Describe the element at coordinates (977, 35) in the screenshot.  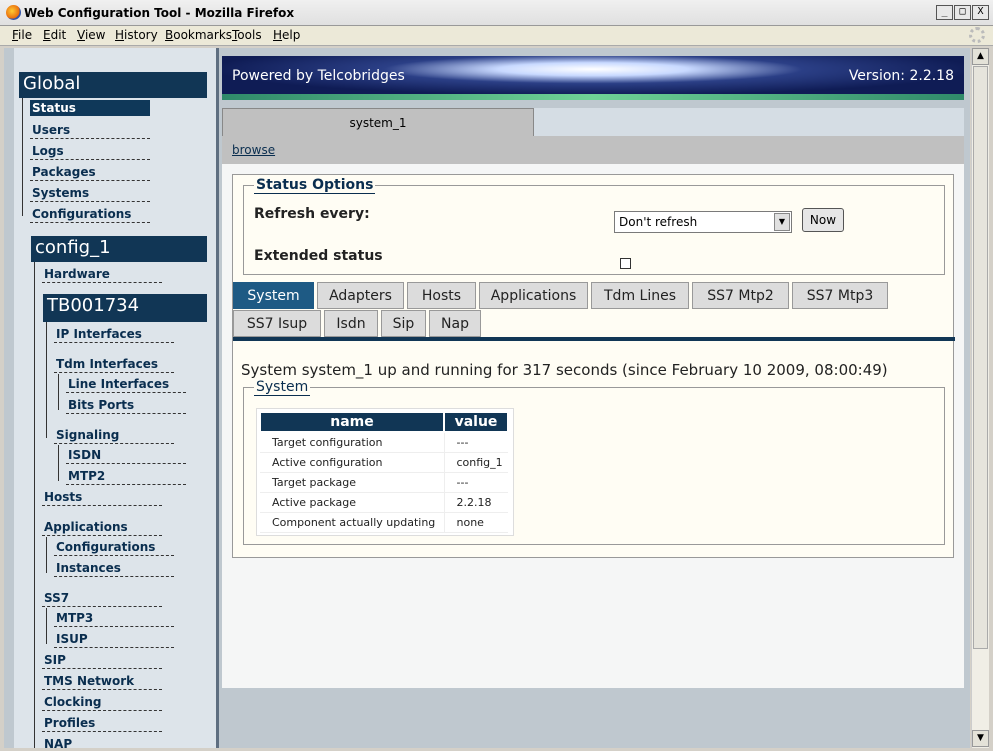
I see `throbber-icon` at that location.